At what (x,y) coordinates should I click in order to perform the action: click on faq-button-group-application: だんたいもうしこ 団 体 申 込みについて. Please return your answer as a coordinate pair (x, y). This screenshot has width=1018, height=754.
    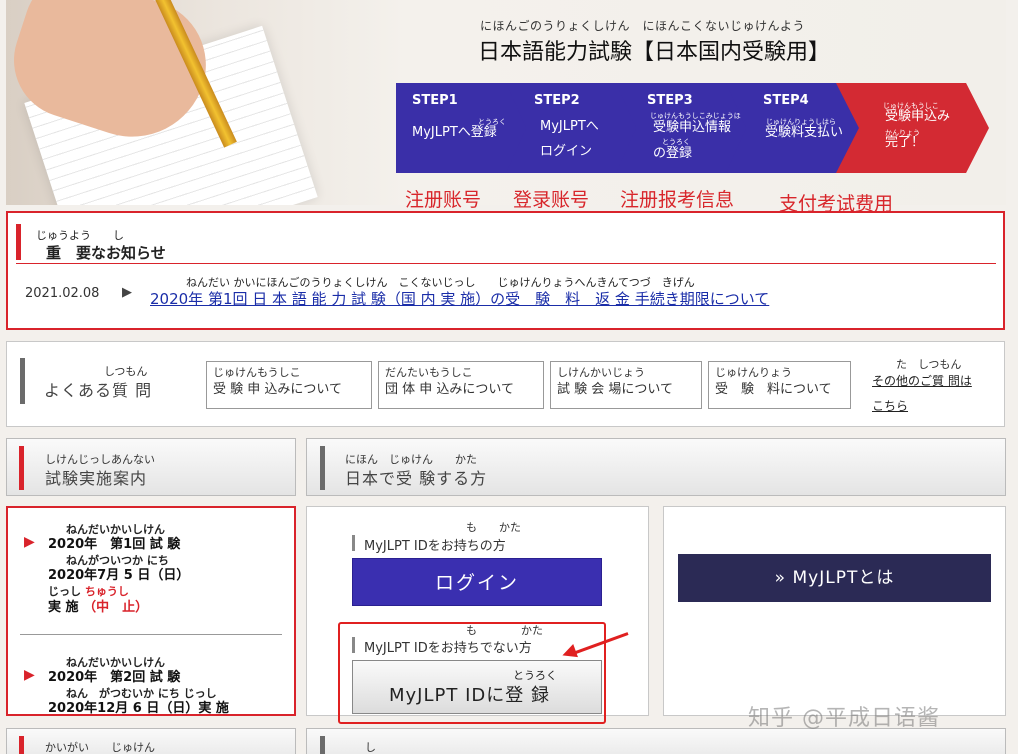
    Looking at the image, I should click on (461, 385).